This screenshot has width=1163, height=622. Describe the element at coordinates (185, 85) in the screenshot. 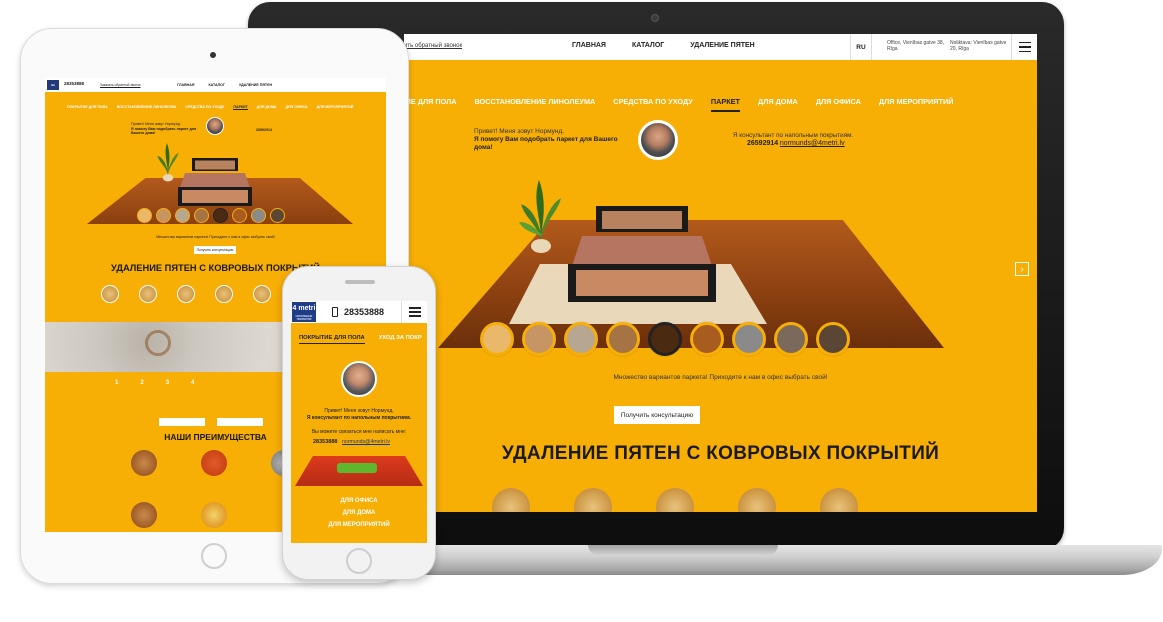

I see `tablet-nav-home: ГЛАВНАЯ` at that location.